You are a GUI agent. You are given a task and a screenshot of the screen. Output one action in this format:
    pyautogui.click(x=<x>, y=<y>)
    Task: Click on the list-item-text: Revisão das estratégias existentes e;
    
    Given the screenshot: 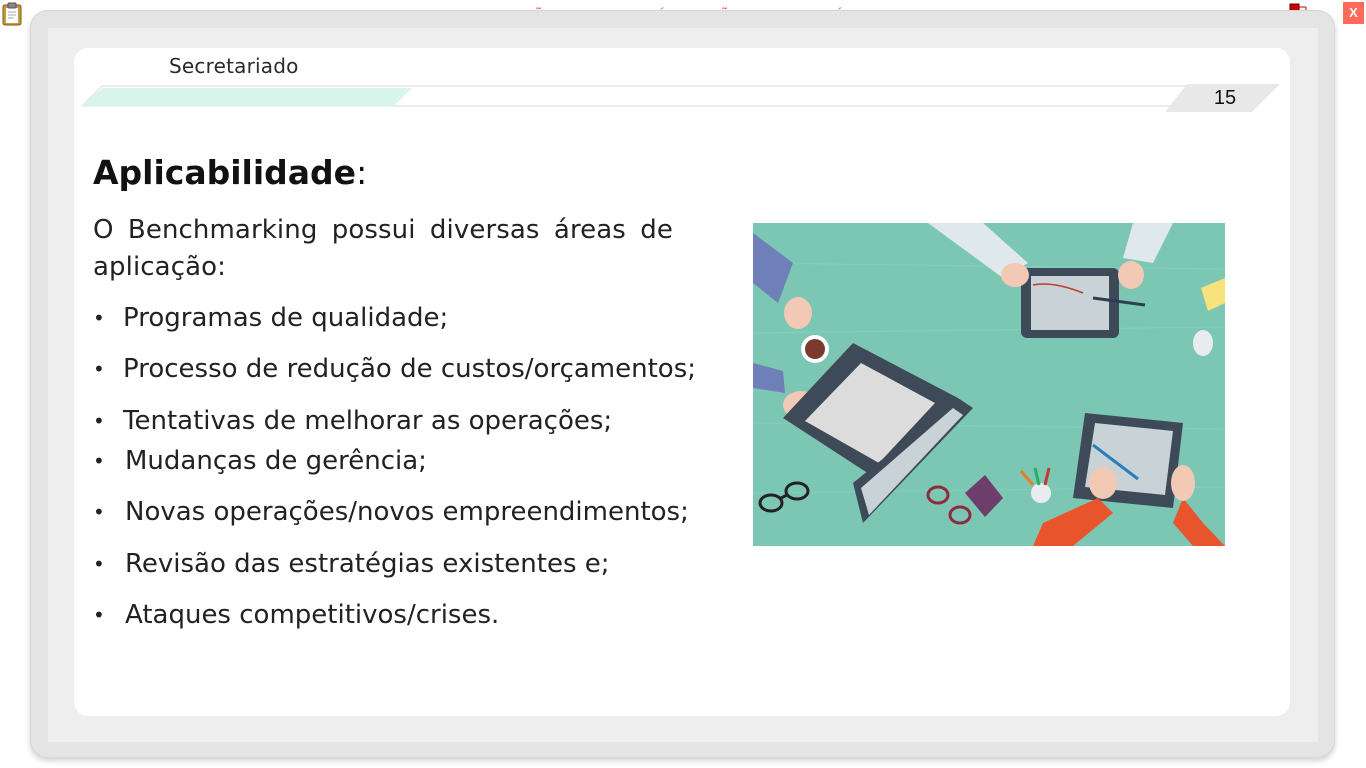 What is the action you would take?
    pyautogui.click(x=367, y=564)
    